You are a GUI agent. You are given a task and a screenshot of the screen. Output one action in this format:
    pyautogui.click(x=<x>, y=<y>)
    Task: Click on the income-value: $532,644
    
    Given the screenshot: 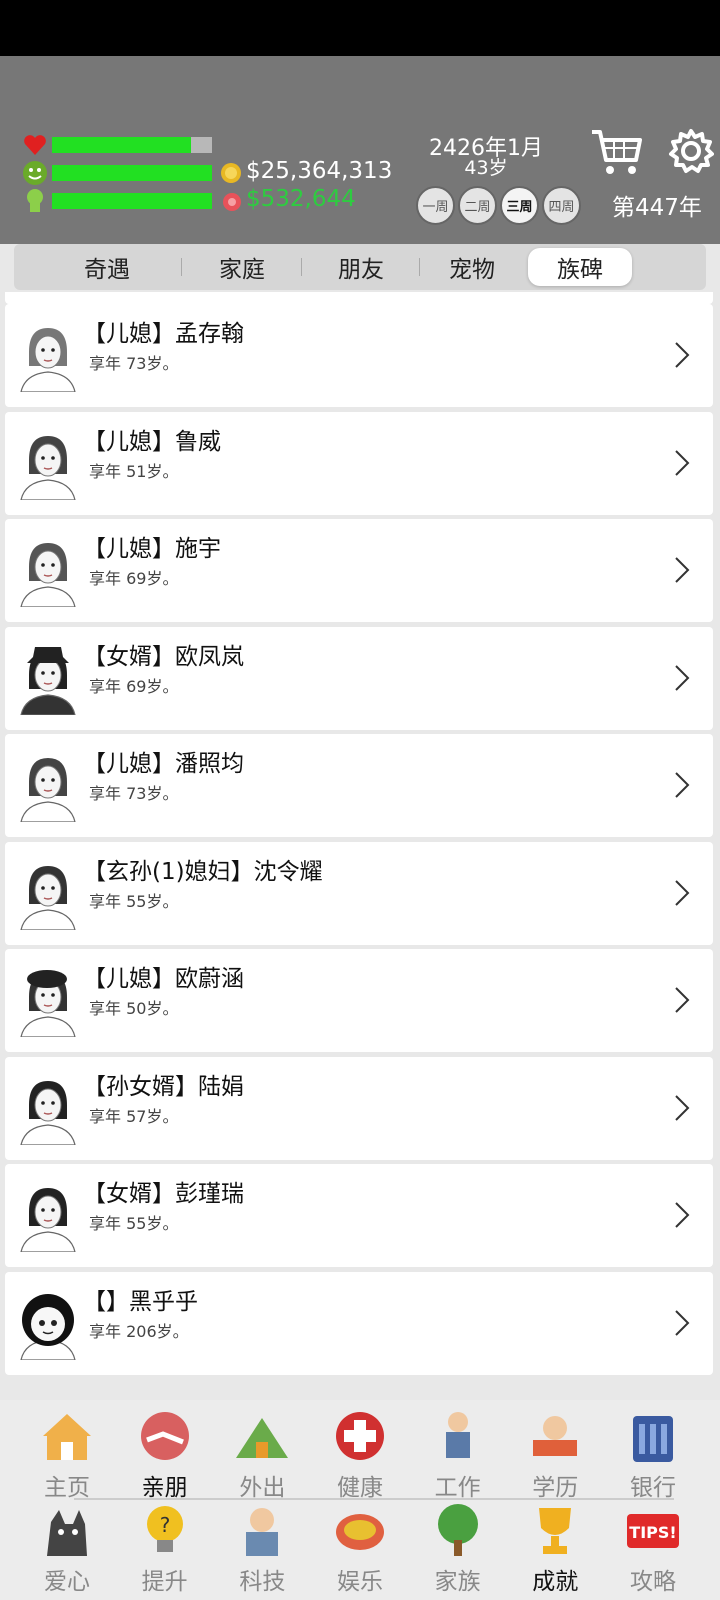 What is the action you would take?
    pyautogui.click(x=301, y=199)
    